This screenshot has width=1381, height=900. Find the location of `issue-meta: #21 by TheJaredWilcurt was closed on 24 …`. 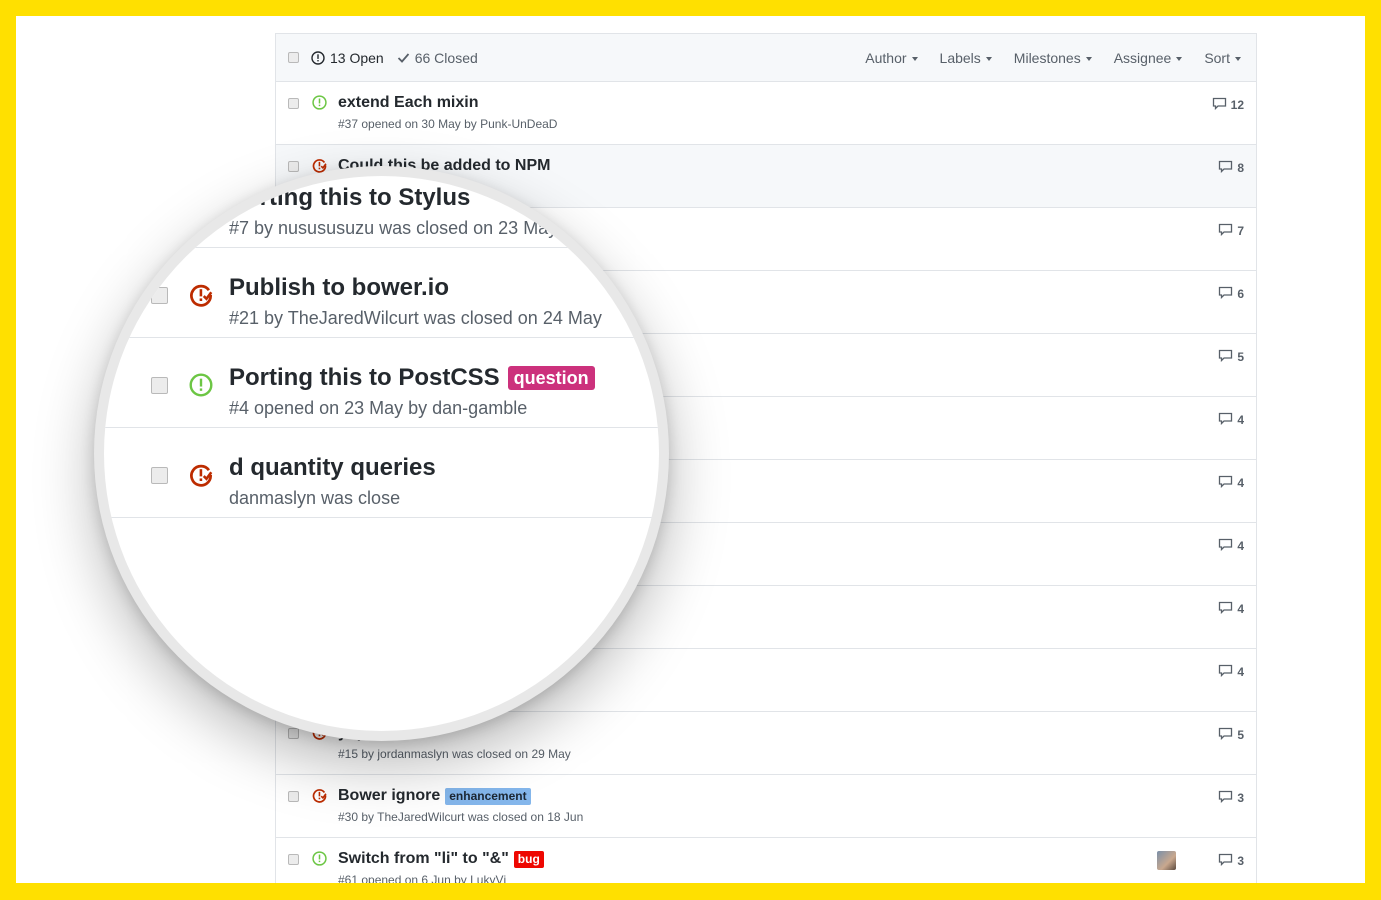

issue-meta: #21 by TheJaredWilcurt was closed on 24 … is located at coordinates (415, 318).